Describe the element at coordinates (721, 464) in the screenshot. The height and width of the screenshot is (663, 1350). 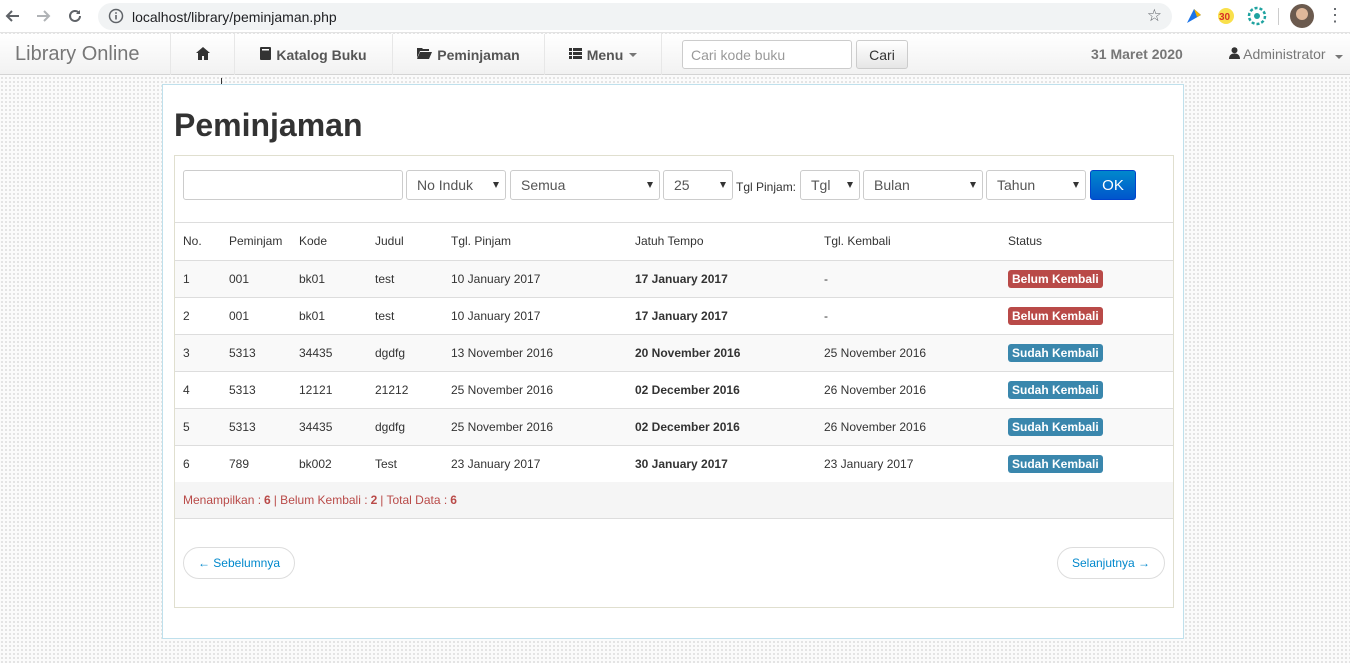
I see `cell-jatuh-tempo: 30 January 2017` at that location.